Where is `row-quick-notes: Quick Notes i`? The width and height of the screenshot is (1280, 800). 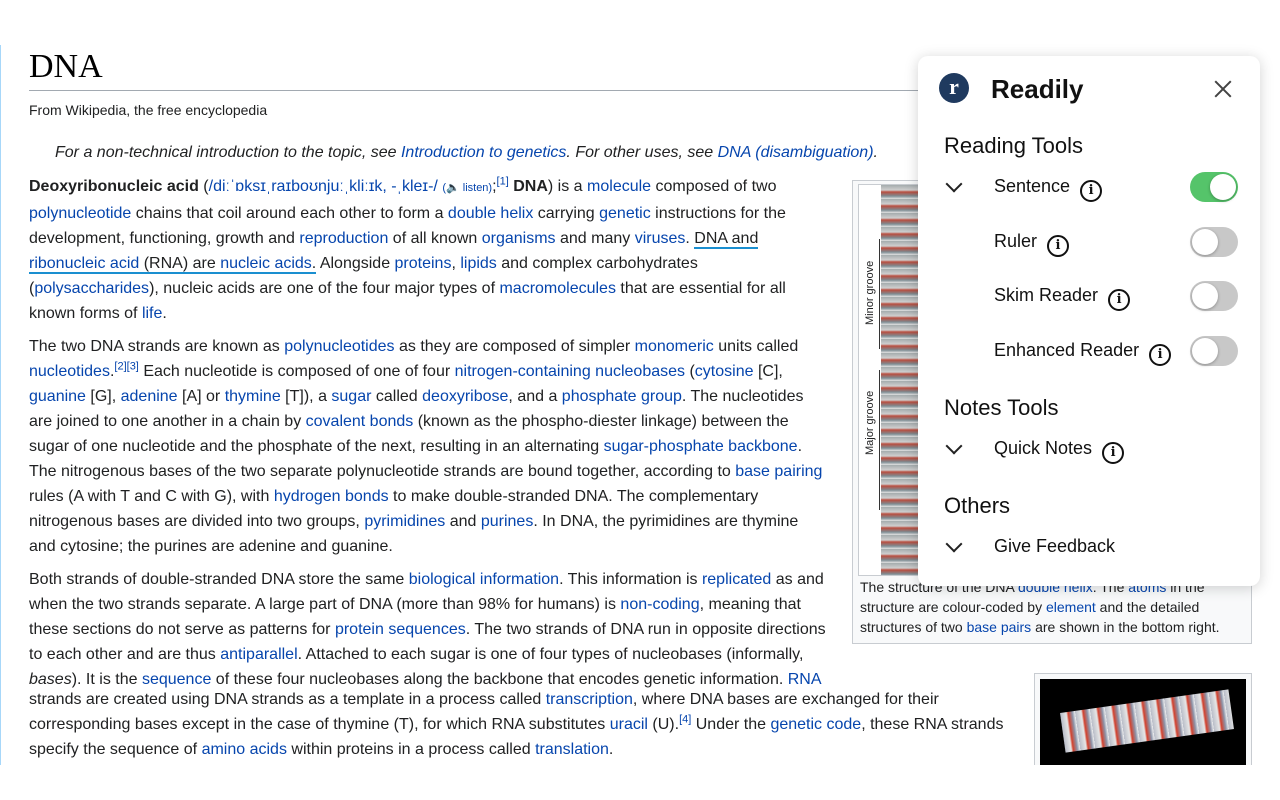 row-quick-notes: Quick Notes i is located at coordinates (1089, 450).